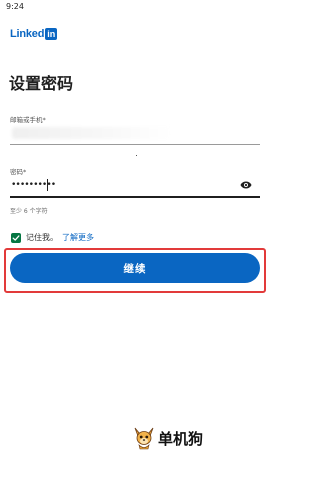  Describe the element at coordinates (135, 144) in the screenshot. I see `email-field-underline` at that location.